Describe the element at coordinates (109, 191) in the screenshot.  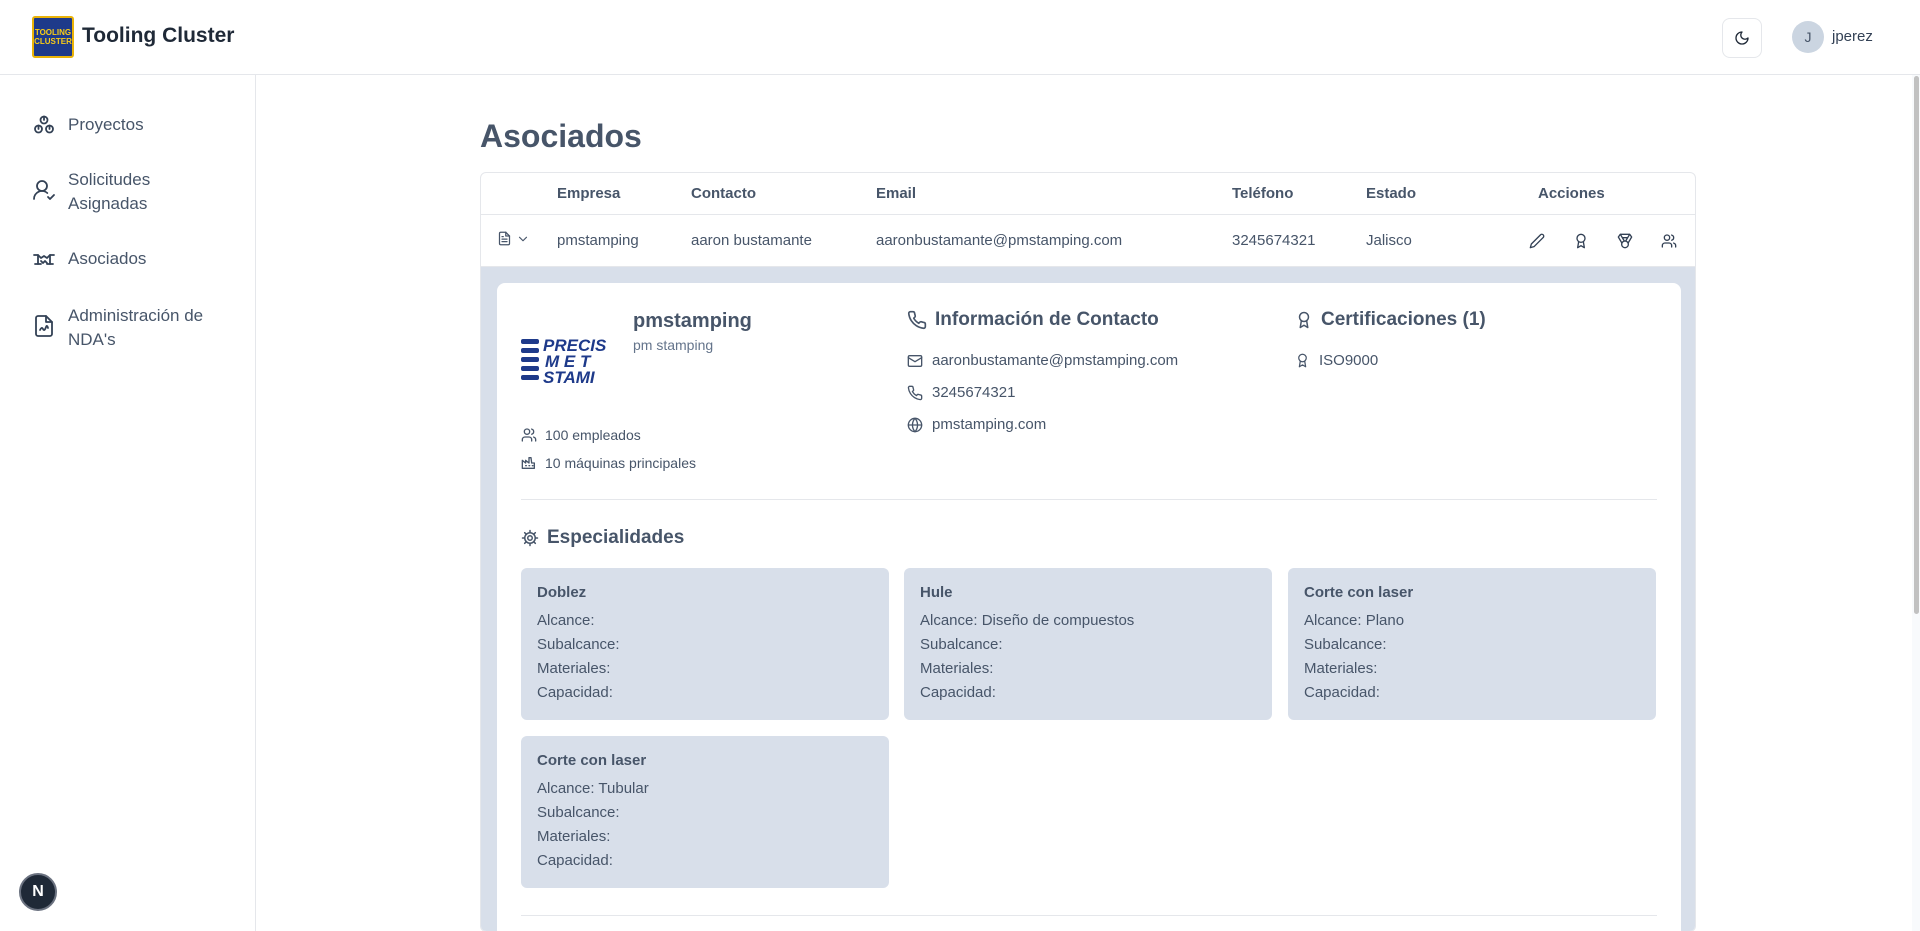
I see `sidebar-item-label: Solicitudes Asignadas` at that location.